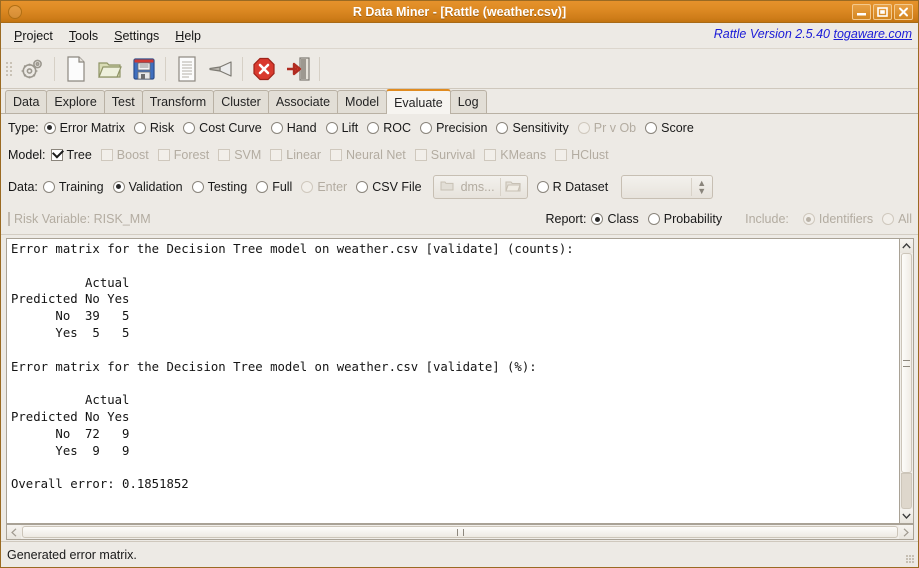 This screenshot has height=568, width=919. Describe the element at coordinates (219, 187) in the screenshot. I see `data-option-testing: Testing` at that location.